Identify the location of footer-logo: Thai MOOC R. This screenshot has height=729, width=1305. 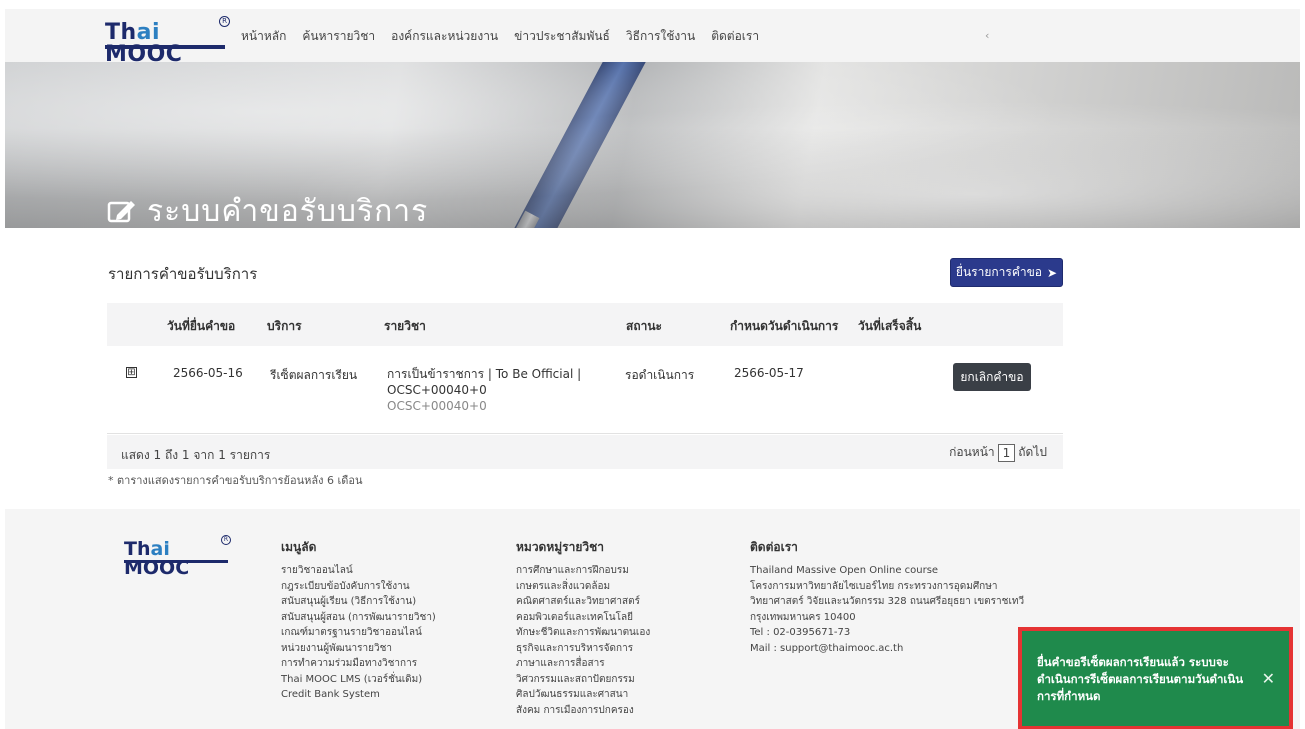
(179, 557).